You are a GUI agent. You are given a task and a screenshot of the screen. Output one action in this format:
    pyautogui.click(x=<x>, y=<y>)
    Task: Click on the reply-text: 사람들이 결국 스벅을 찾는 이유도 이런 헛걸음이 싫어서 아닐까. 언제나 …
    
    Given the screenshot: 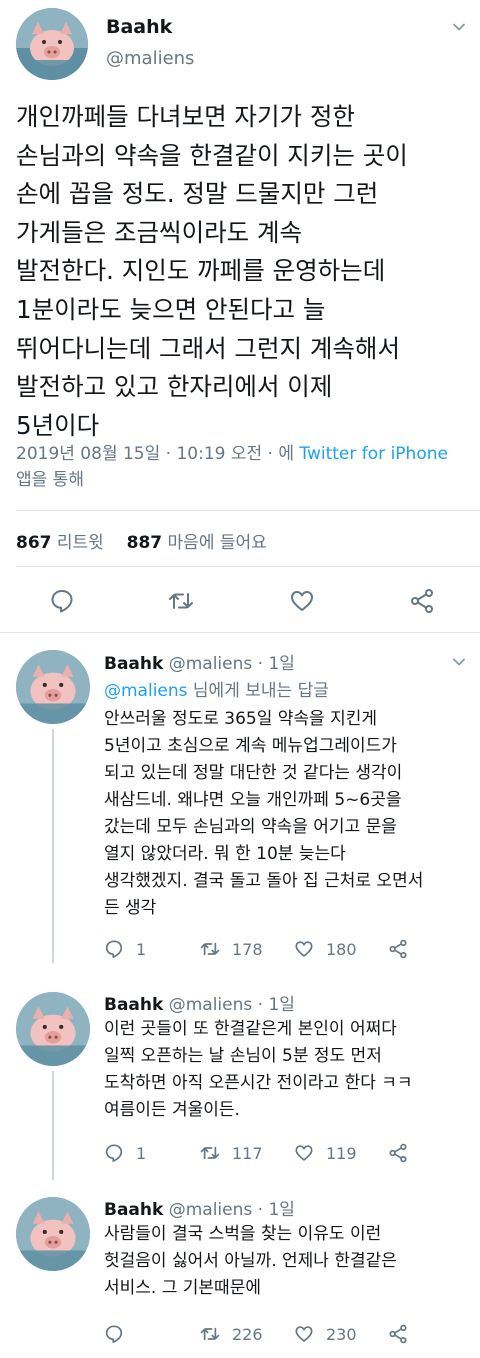 What is the action you would take?
    pyautogui.click(x=250, y=1261)
    